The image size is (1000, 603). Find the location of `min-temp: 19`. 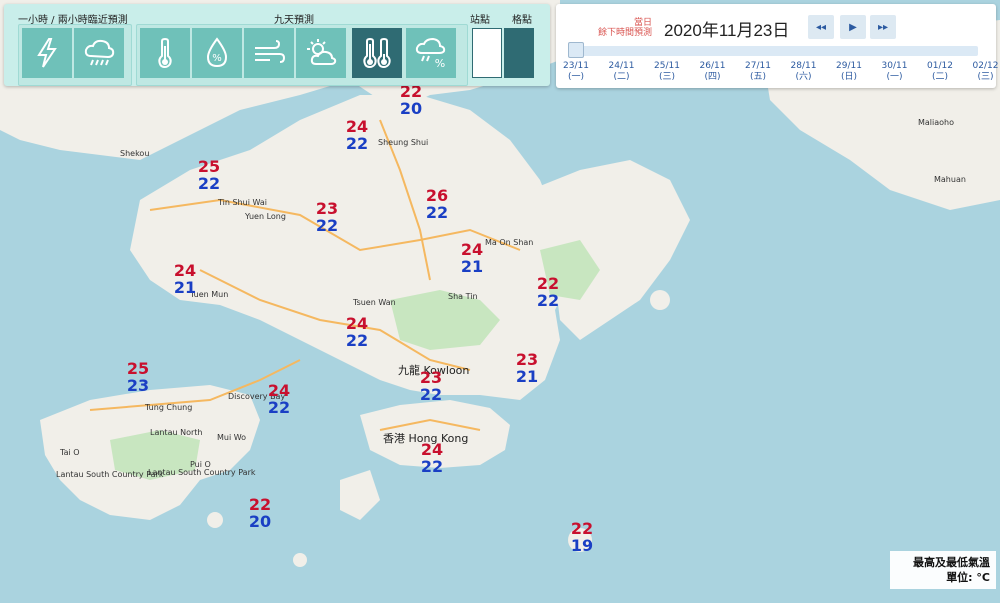

min-temp: 19 is located at coordinates (582, 545).